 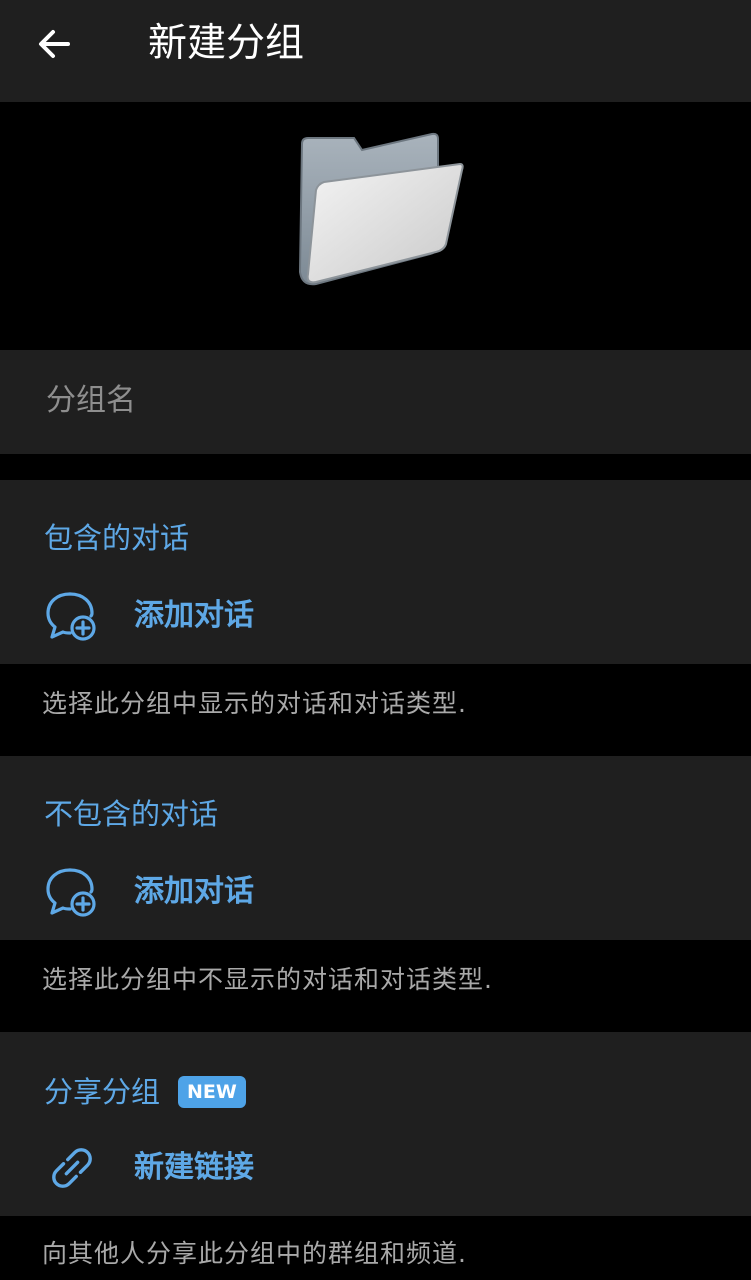 I want to click on included-chats-section: 包含的对话 添加对话, so click(x=375, y=572).